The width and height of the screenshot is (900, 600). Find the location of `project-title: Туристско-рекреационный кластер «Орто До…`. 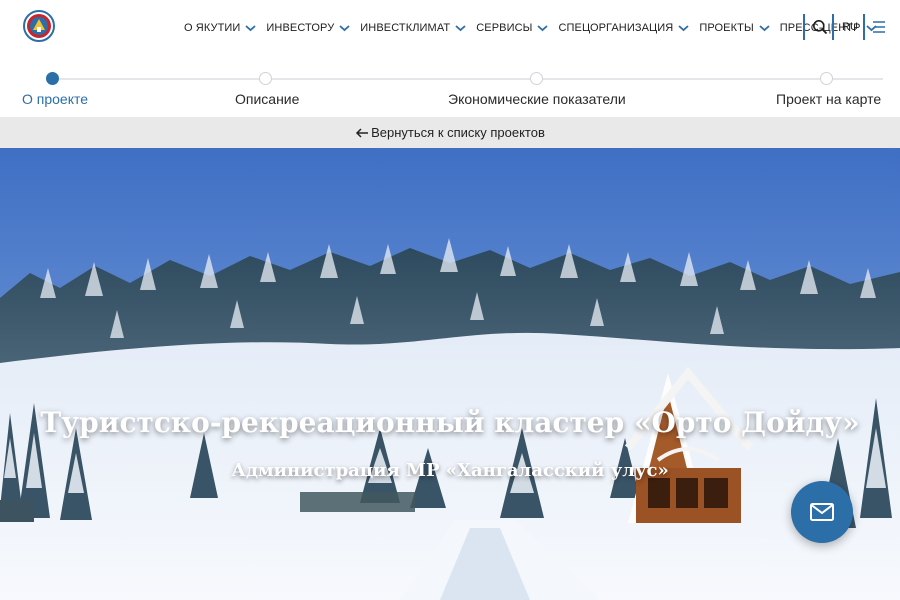

project-title: Туристско-рекреационный кластер «Орто До… is located at coordinates (450, 422).